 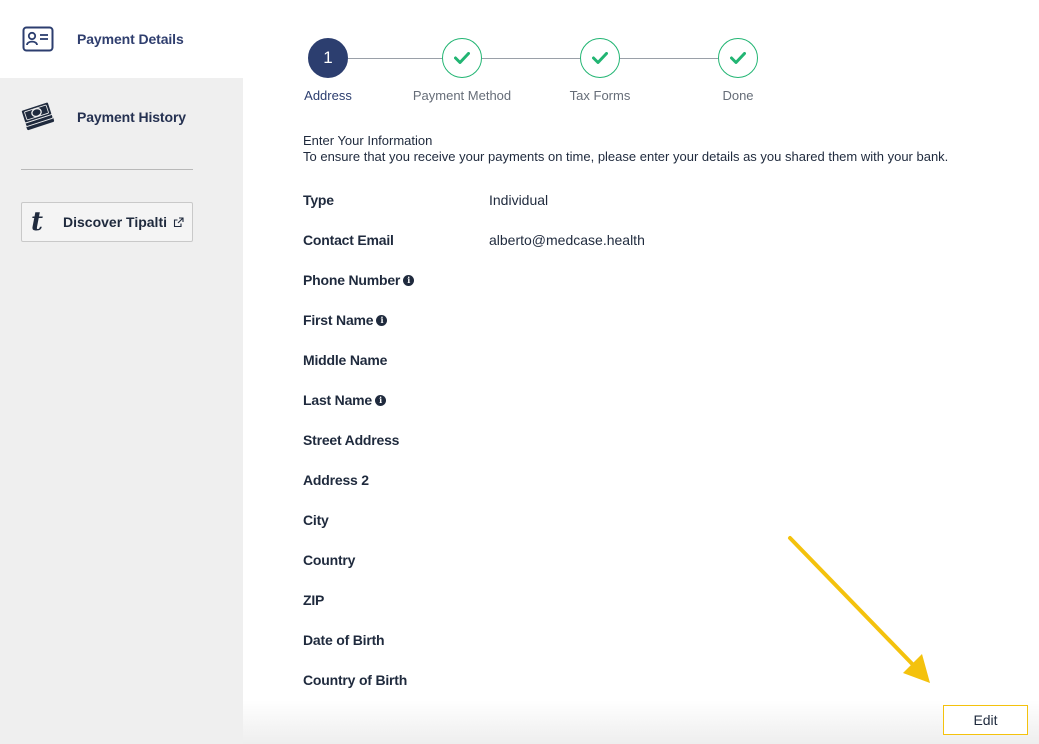 I want to click on field-label: Type, so click(x=396, y=200).